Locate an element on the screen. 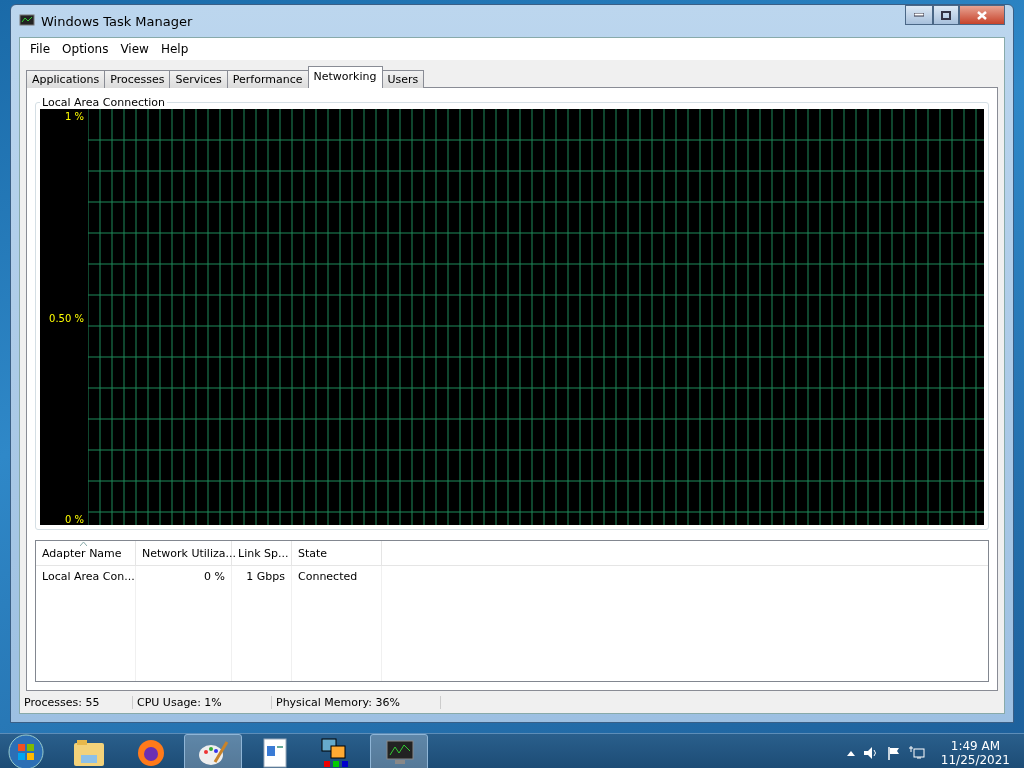 Image resolution: width=1024 pixels, height=768 pixels. maximize-icon is located at coordinates (946, 15).